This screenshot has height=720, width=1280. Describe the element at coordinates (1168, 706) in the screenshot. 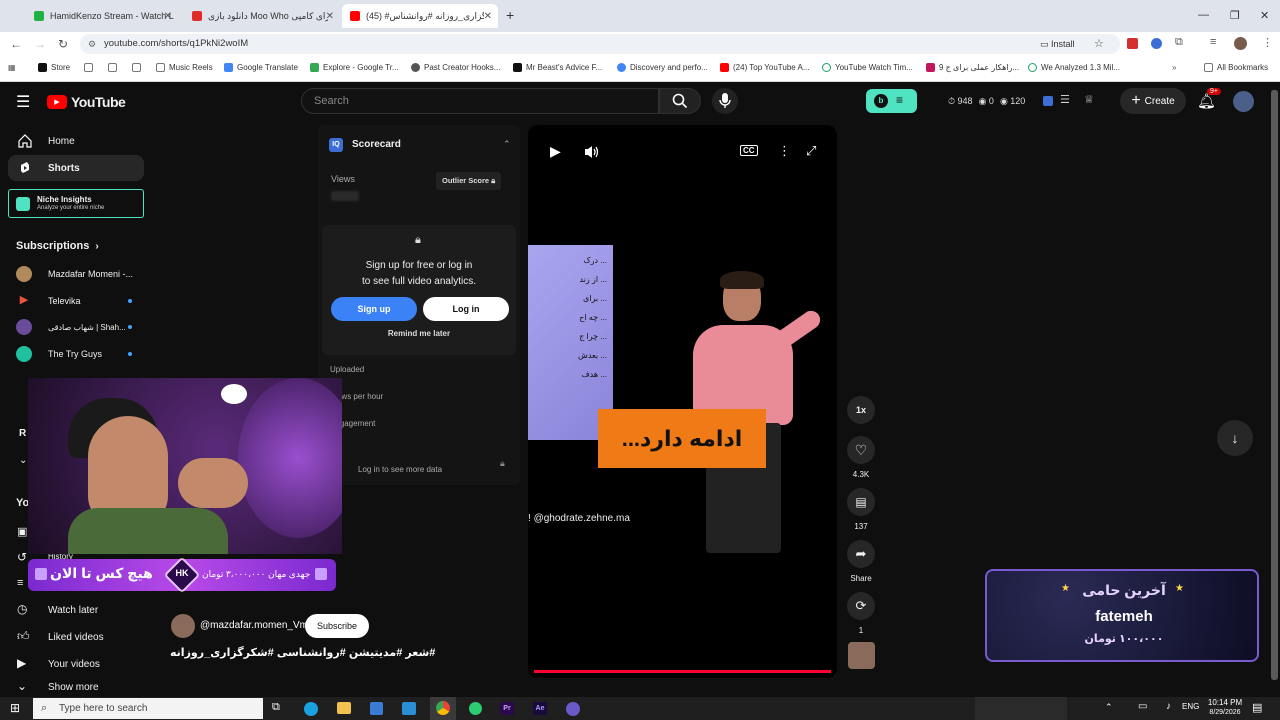

I see `volume-icon: ♪` at that location.